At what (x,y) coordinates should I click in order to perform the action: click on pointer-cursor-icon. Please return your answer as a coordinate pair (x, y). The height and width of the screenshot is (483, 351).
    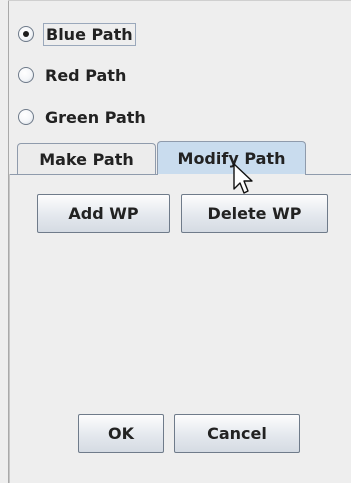
    Looking at the image, I should click on (243, 178).